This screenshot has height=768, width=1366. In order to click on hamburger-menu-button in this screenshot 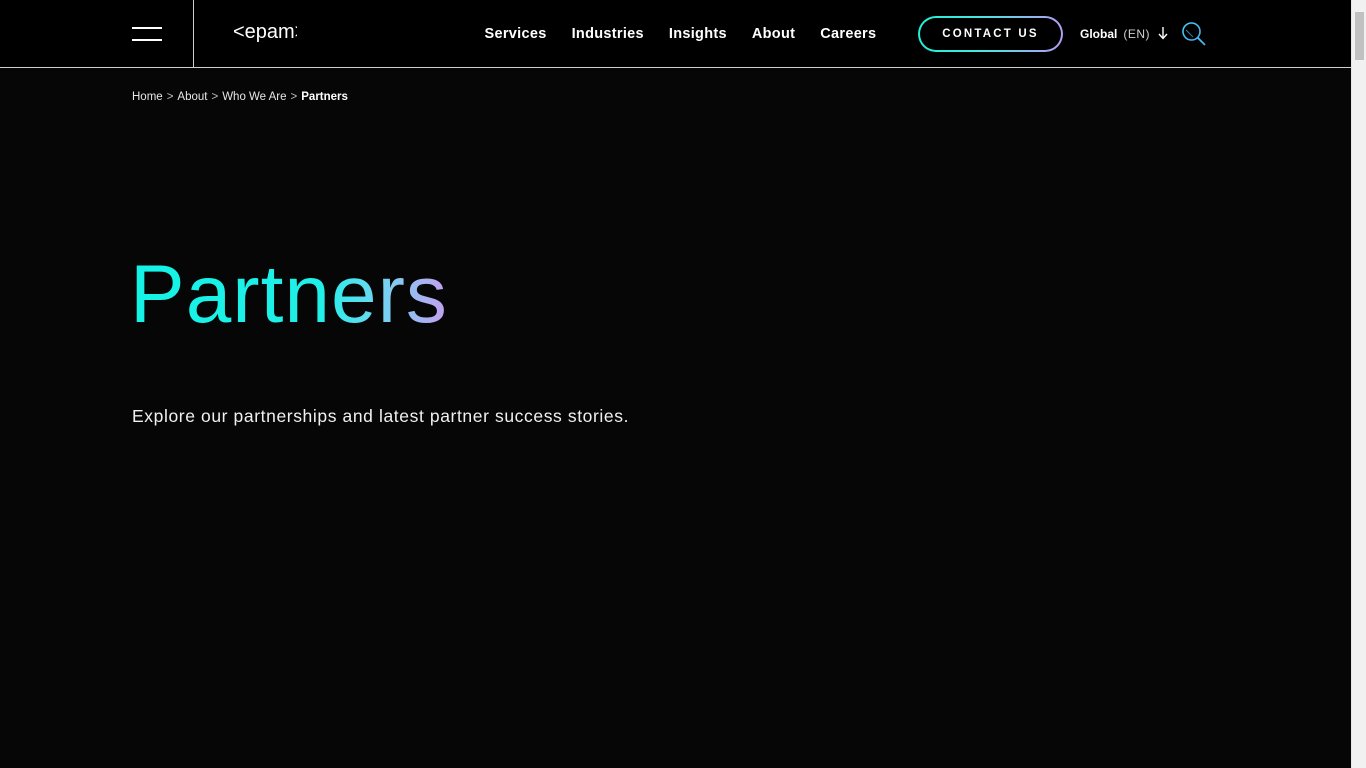, I will do `click(147, 34)`.